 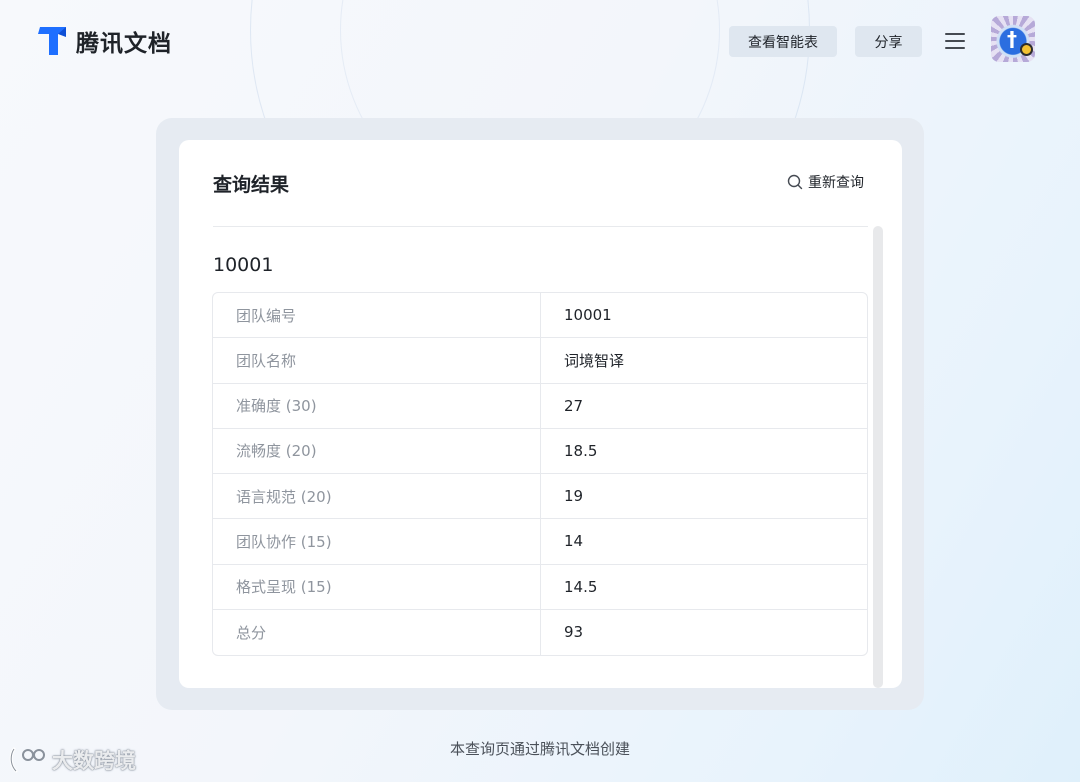 I want to click on app-logo-text: 腾讯文档, so click(x=124, y=44).